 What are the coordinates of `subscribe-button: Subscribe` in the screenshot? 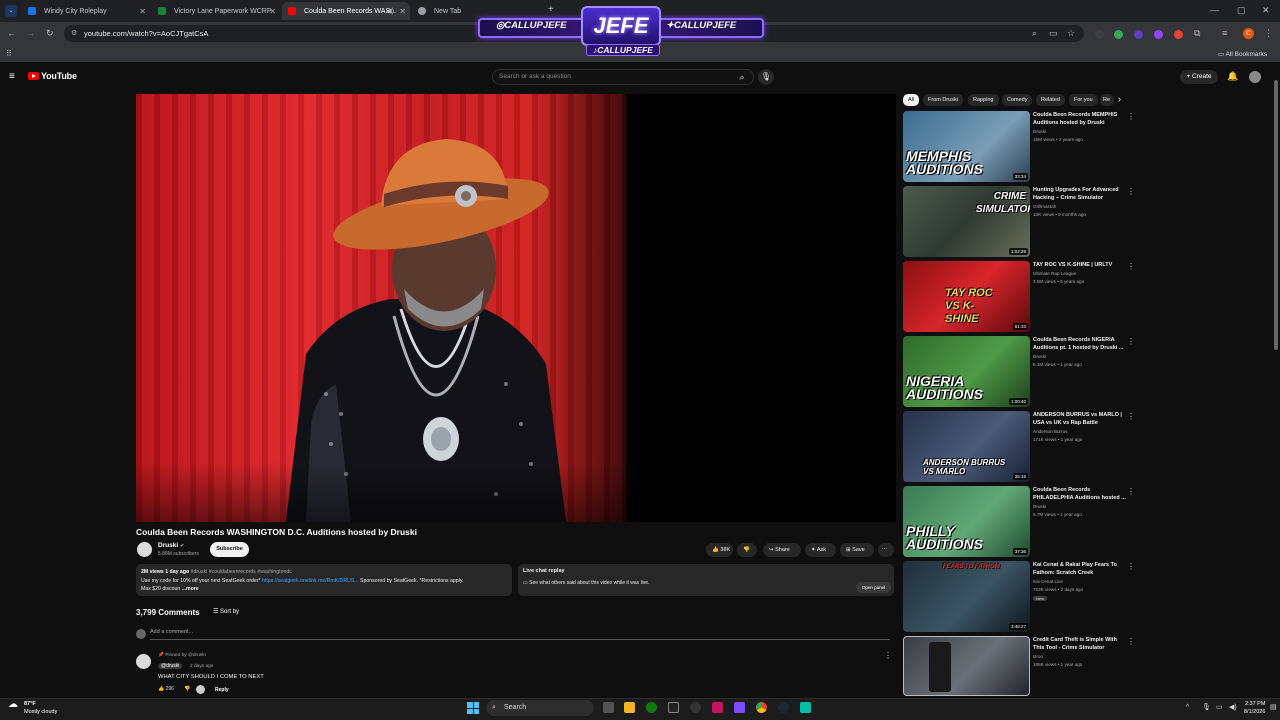 It's located at (229, 549).